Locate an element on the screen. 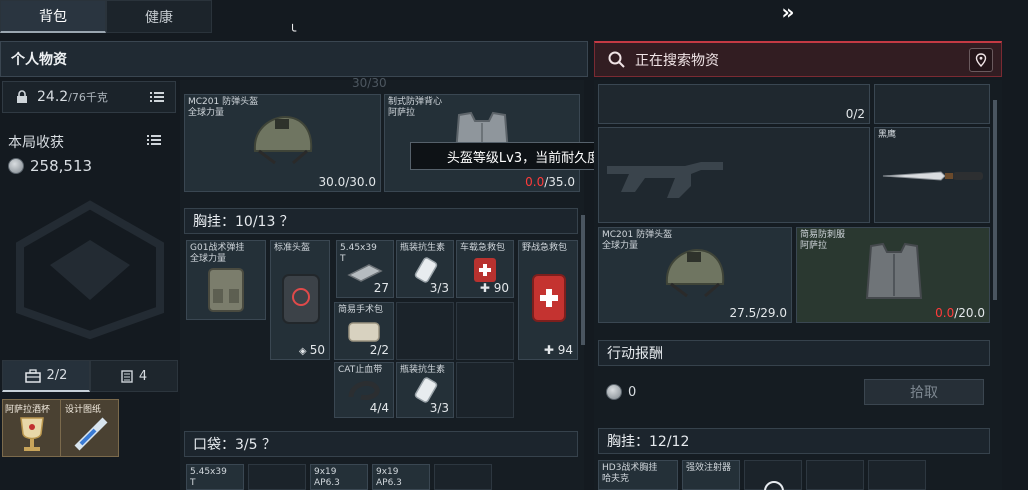 The height and width of the screenshot is (490, 1028). loot-slot-top-right is located at coordinates (932, 104).